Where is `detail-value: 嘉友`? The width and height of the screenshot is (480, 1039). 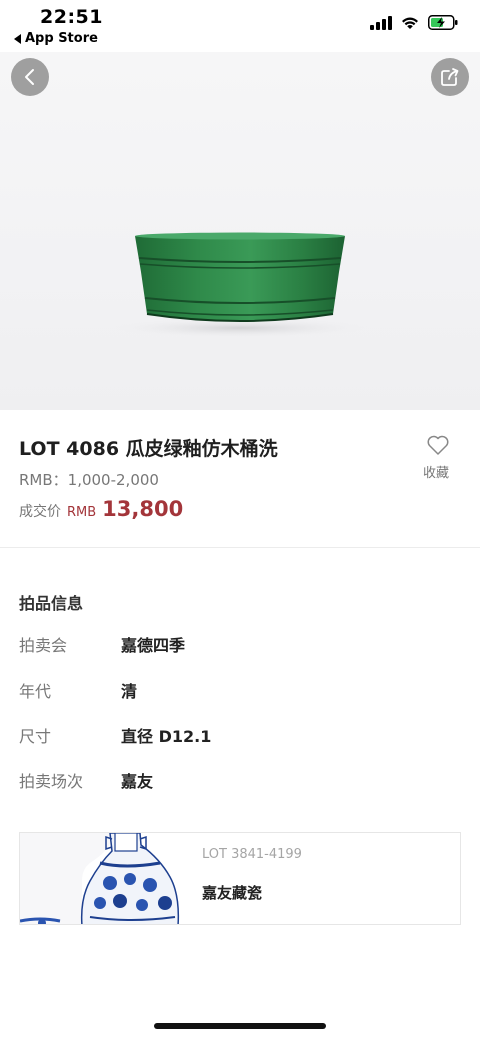 detail-value: 嘉友 is located at coordinates (137, 781).